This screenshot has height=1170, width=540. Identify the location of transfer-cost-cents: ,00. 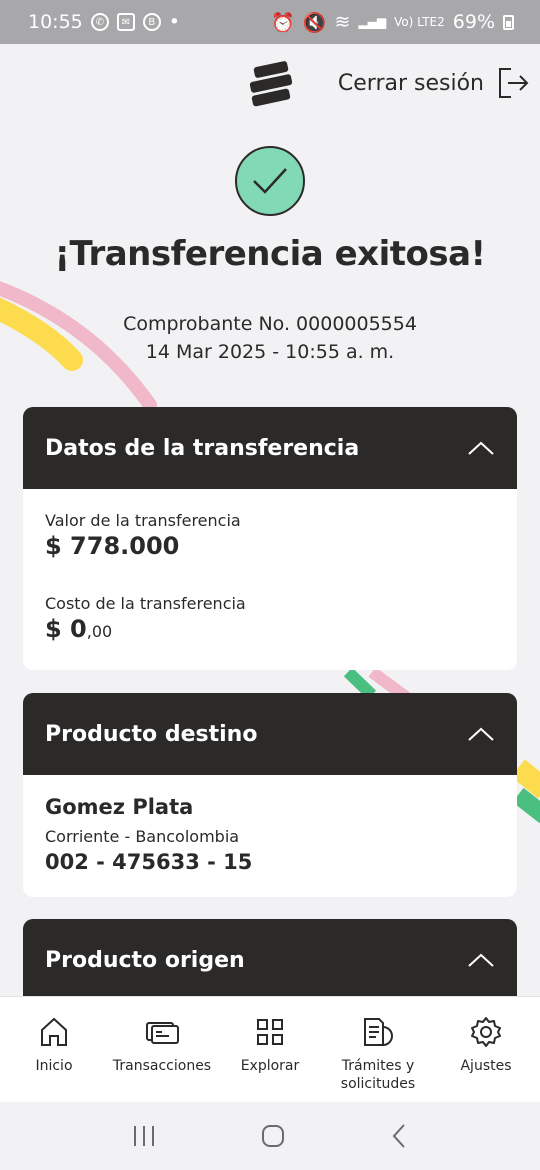
(99, 631).